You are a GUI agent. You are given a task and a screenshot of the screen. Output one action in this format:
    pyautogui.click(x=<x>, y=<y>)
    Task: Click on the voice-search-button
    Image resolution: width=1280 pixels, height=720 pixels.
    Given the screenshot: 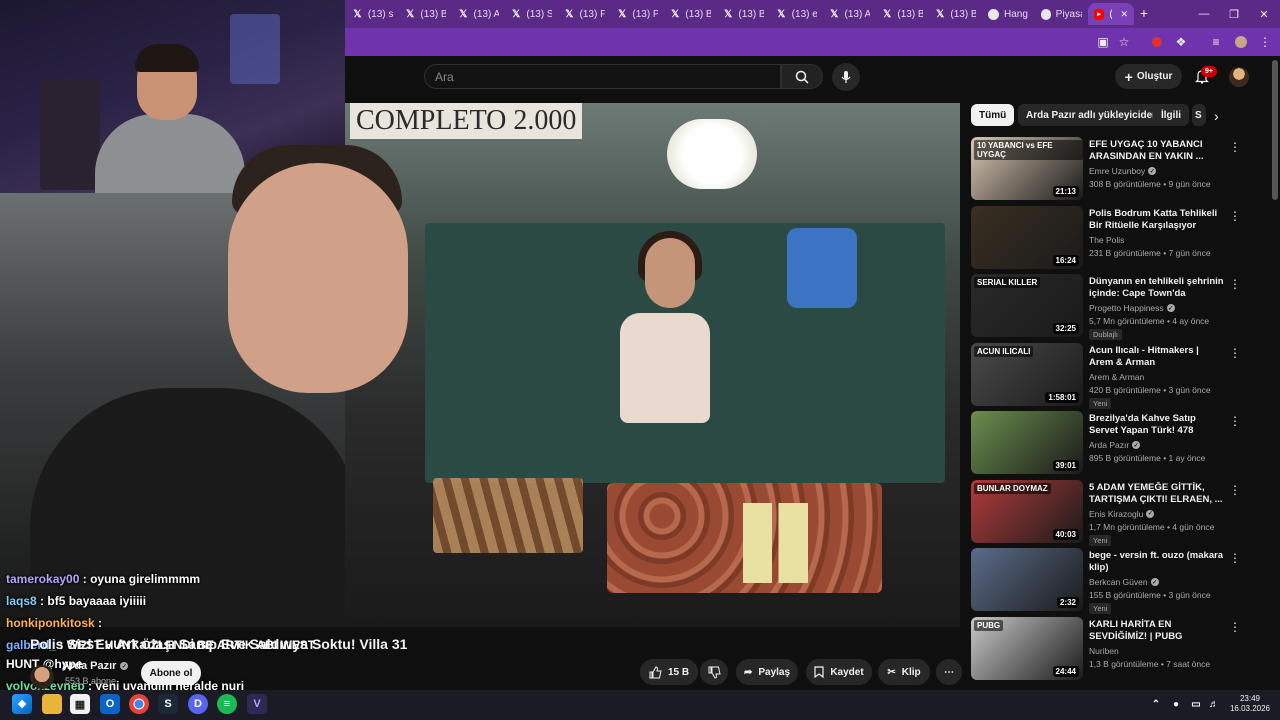 What is the action you would take?
    pyautogui.click(x=846, y=77)
    